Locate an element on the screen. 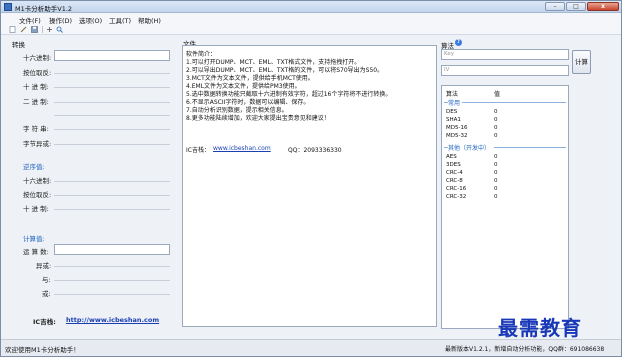 Image resolution: width=622 pixels, height=357 pixels. new-file-icon is located at coordinates (12, 29).